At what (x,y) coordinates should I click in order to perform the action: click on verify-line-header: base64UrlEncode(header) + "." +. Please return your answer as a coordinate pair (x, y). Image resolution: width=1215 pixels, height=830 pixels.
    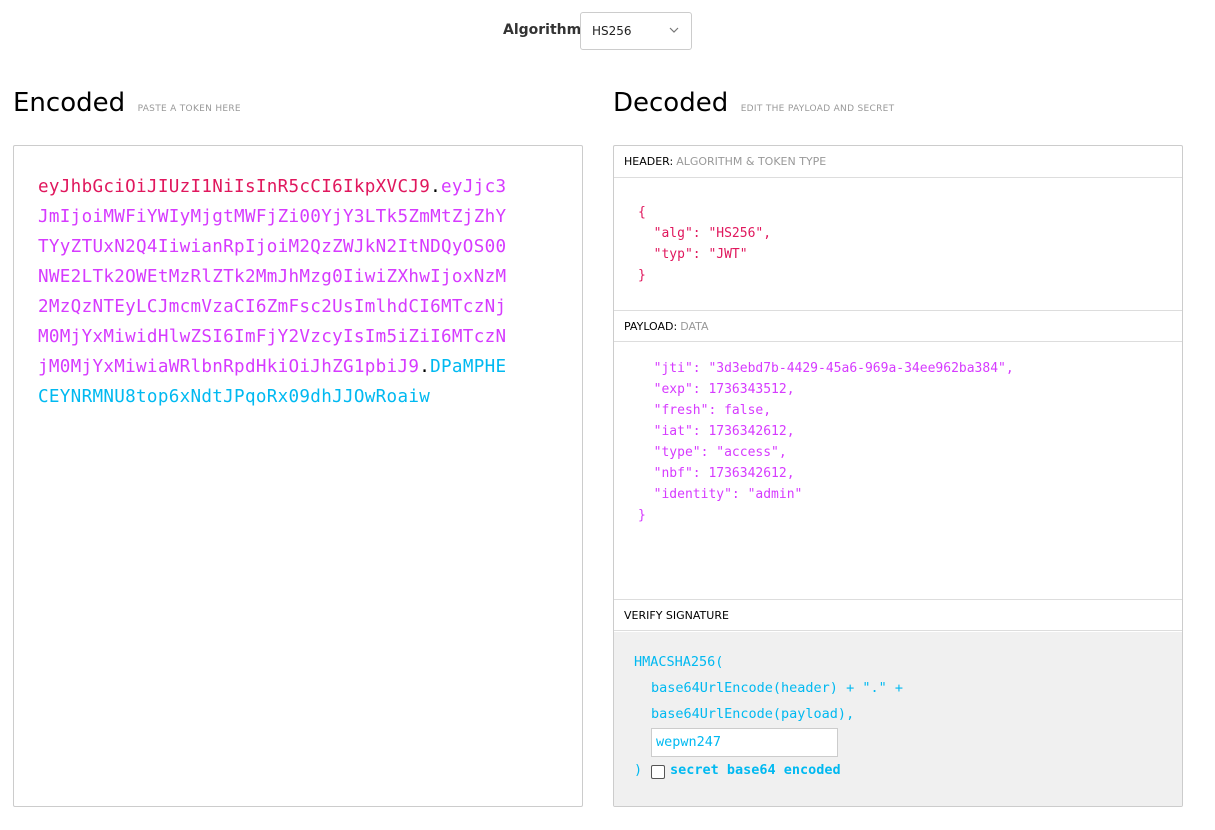
    Looking at the image, I should click on (777, 688).